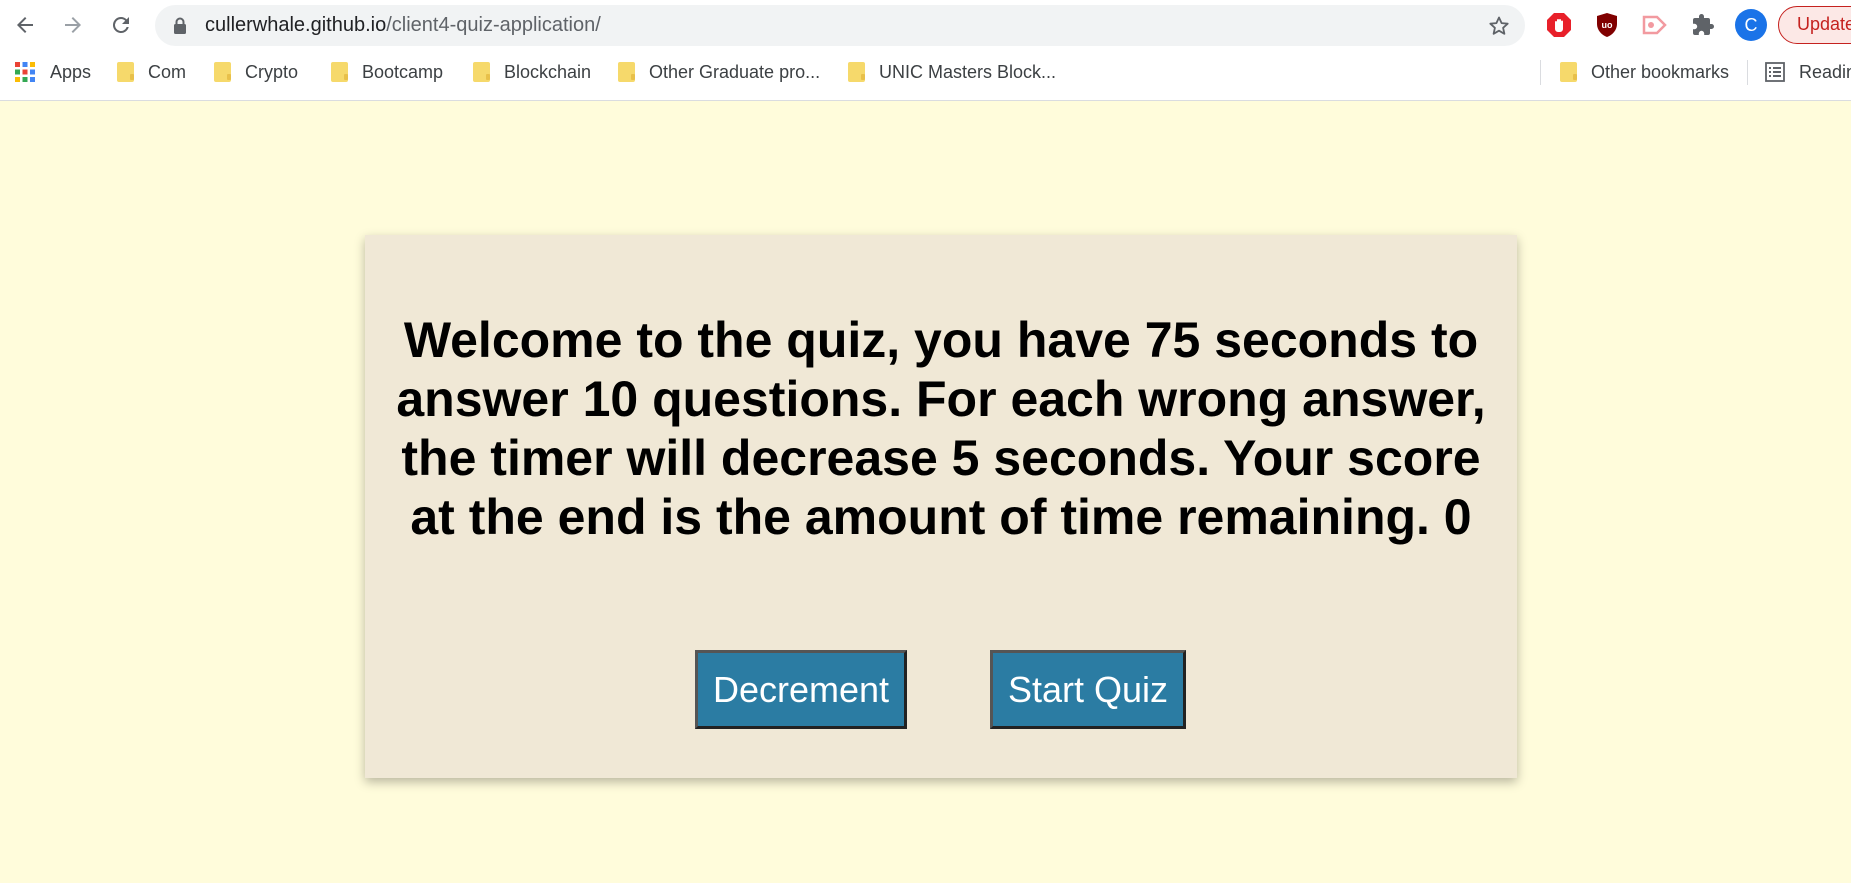 This screenshot has width=1851, height=883. What do you see at coordinates (1499, 26) in the screenshot?
I see `star-icon` at bounding box center [1499, 26].